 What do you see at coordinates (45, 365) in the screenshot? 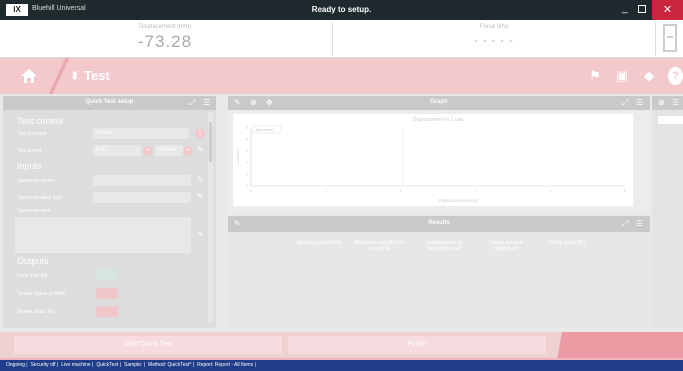
I see `status-item: Security off |` at bounding box center [45, 365].